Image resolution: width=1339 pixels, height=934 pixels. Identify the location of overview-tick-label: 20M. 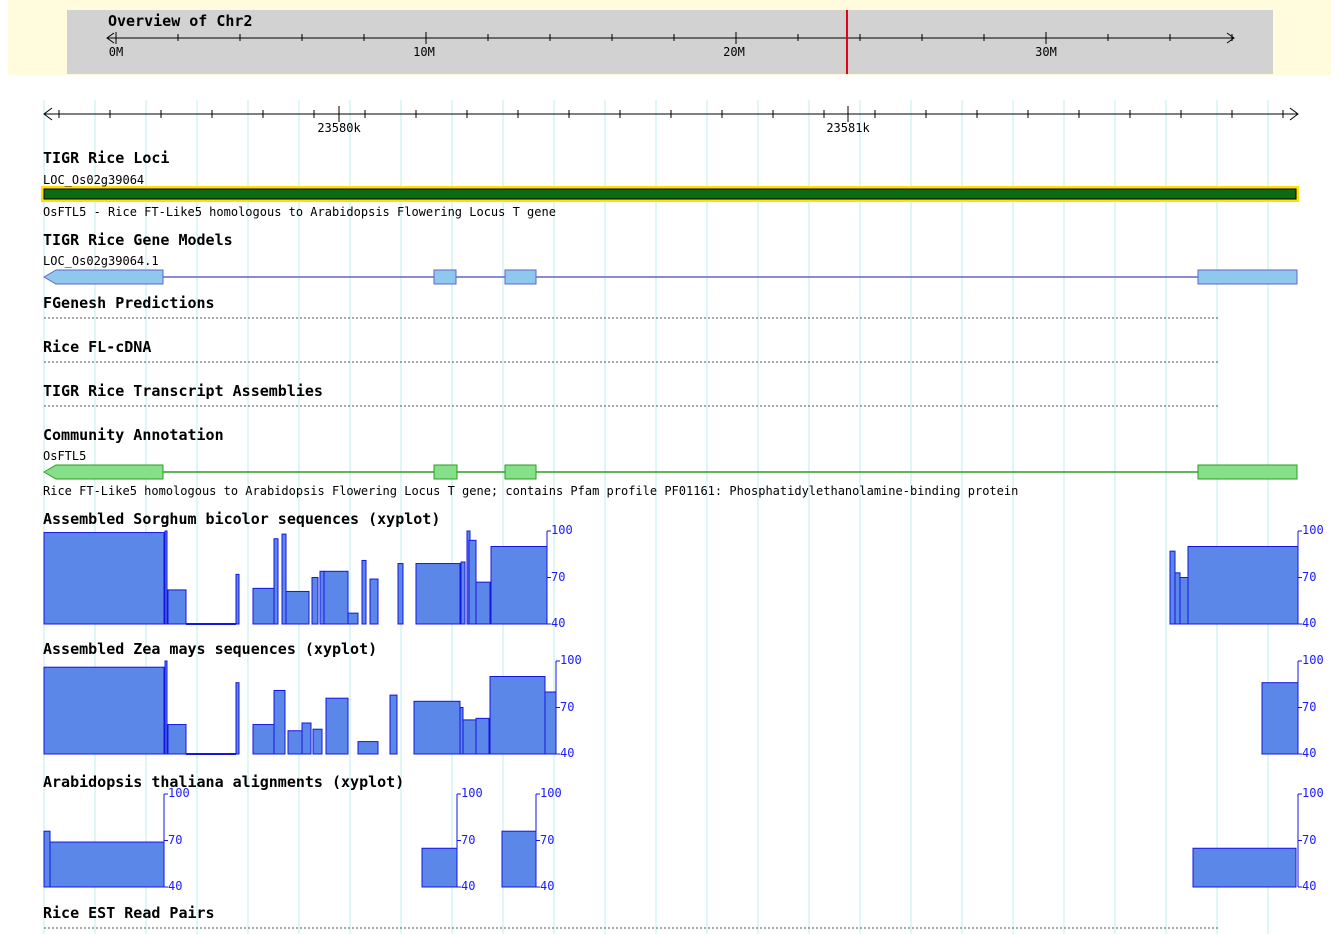
(734, 52).